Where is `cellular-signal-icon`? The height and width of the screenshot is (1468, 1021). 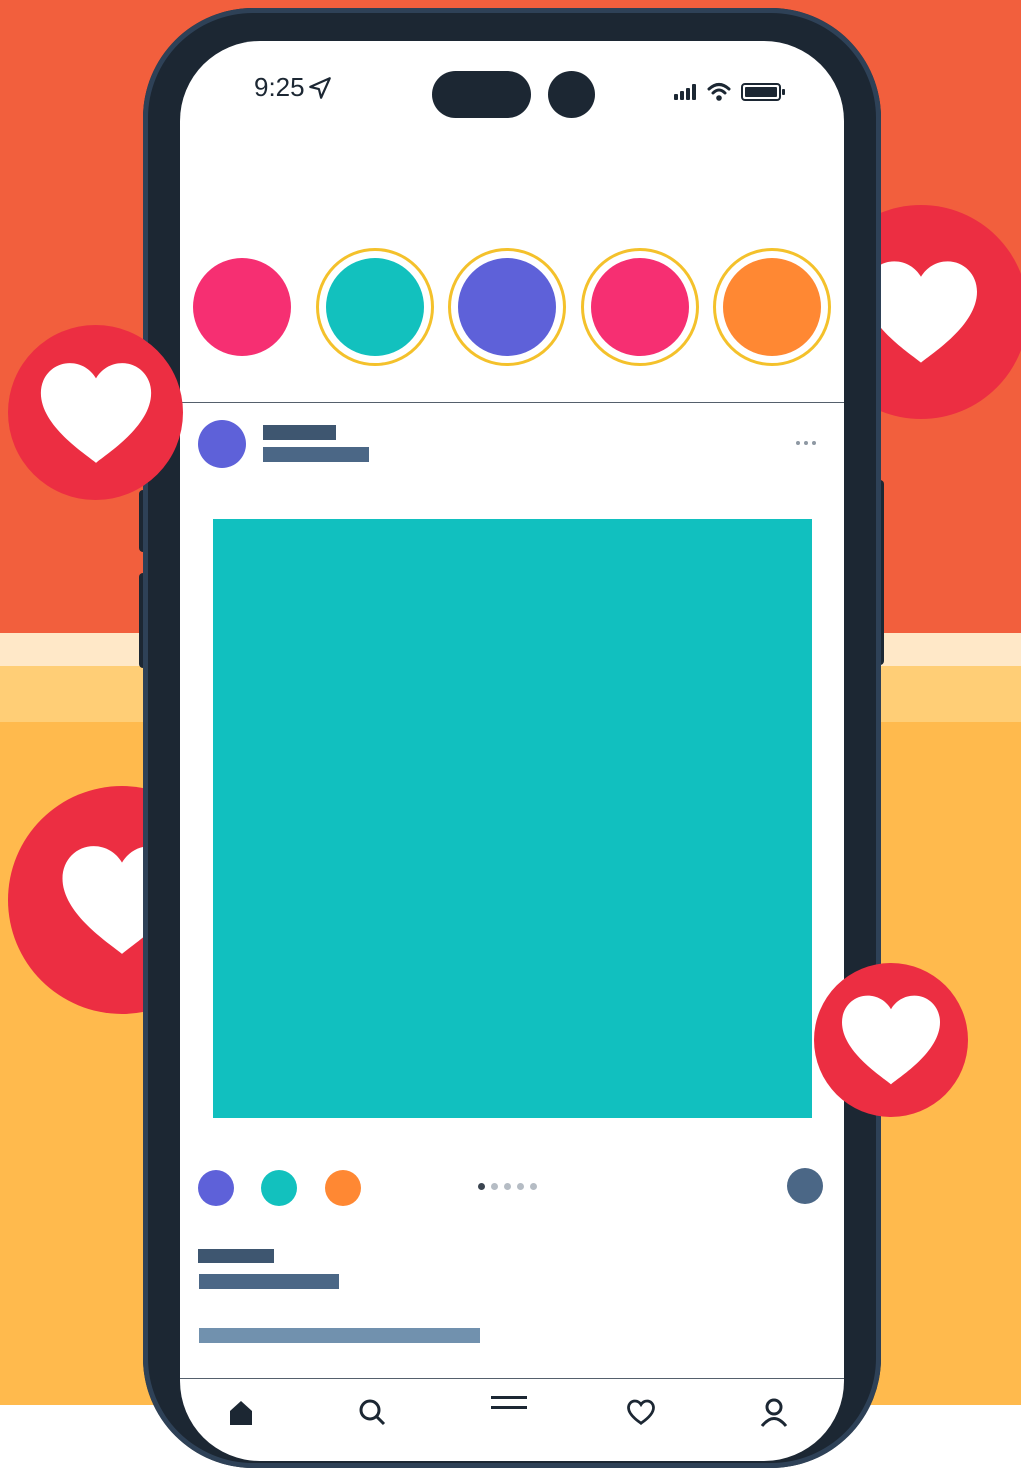 cellular-signal-icon is located at coordinates (685, 92).